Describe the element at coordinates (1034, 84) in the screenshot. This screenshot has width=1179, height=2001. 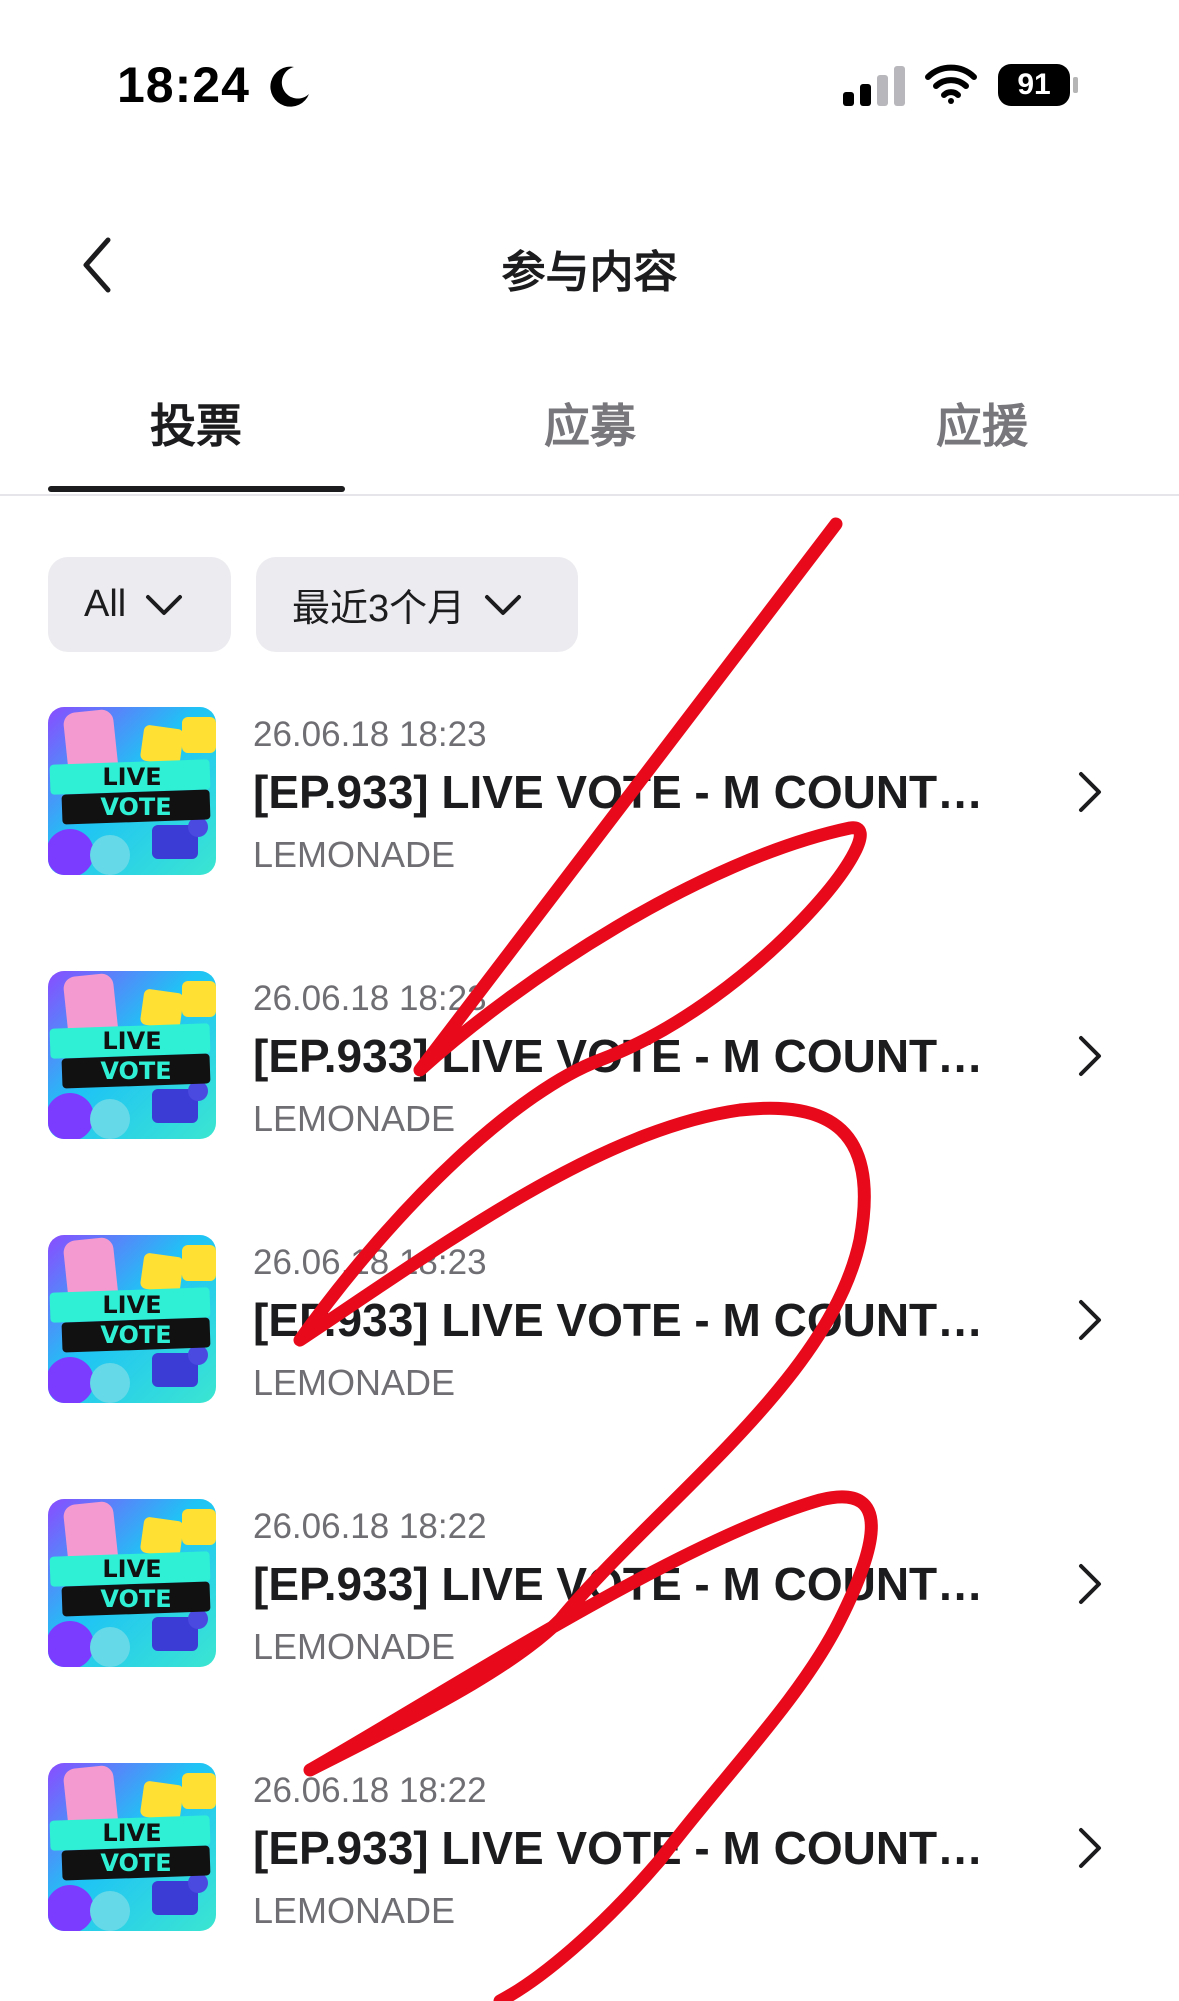
I see `battery-level: 91` at that location.